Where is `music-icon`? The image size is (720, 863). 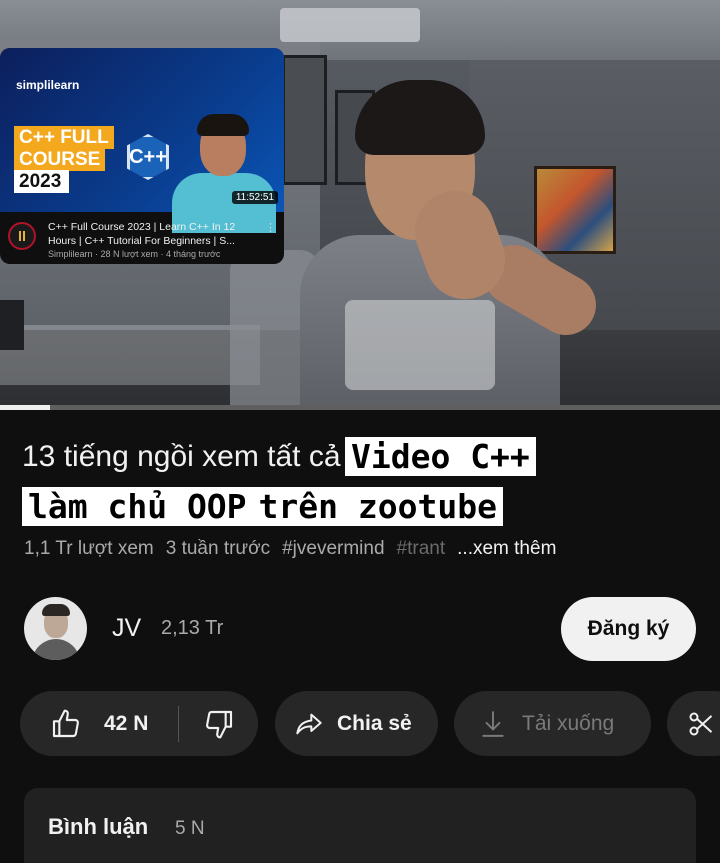
music-icon is located at coordinates (22, 236).